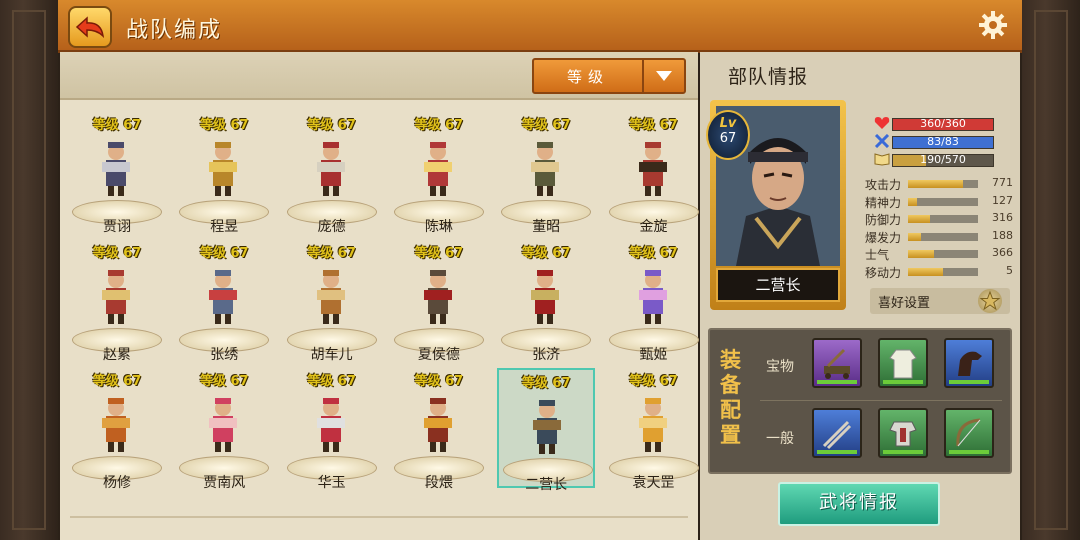 The height and width of the screenshot is (540, 1080). I want to click on right-frame, so click(1051, 270).